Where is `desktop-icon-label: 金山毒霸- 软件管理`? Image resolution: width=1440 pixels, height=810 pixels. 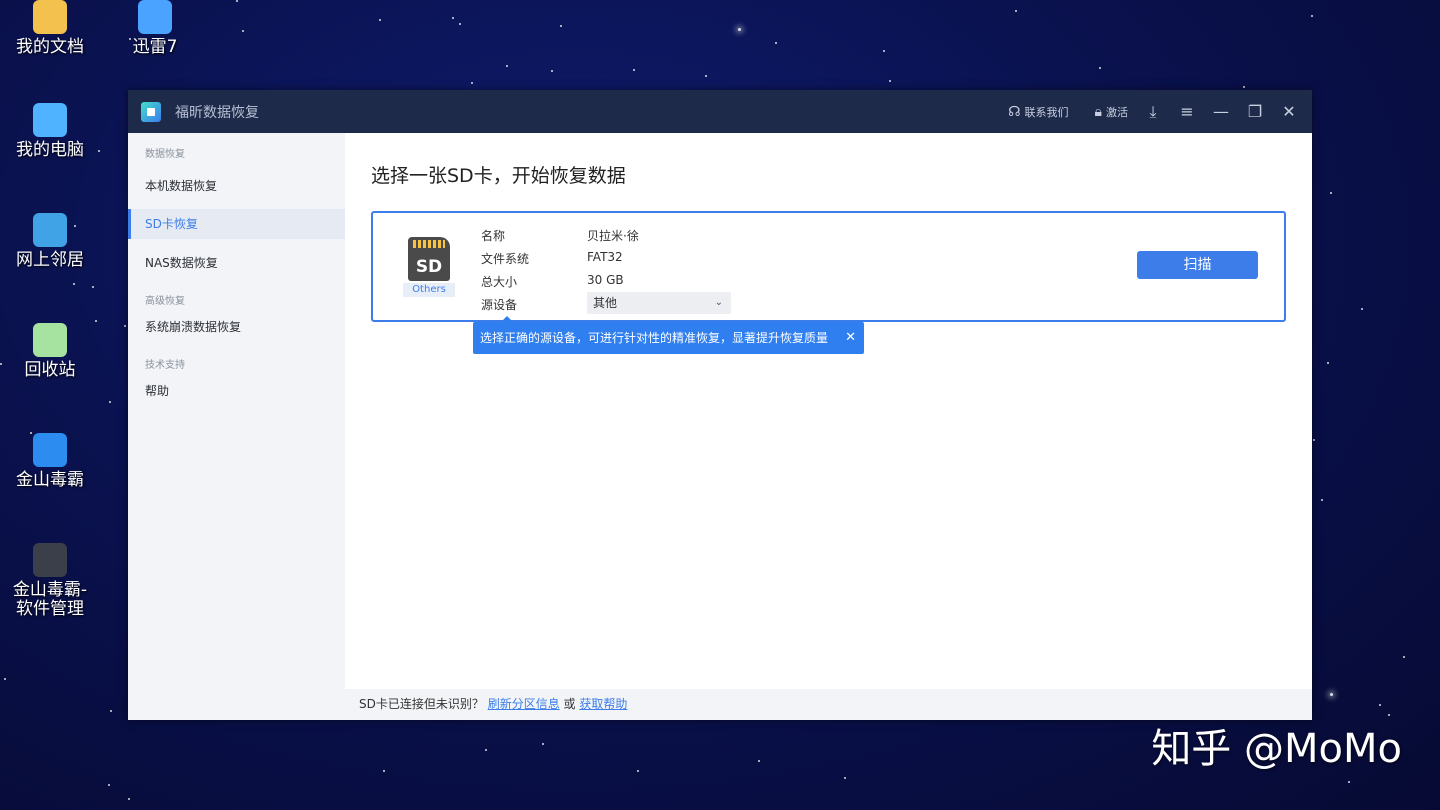
desktop-icon-label: 金山毒霸- 软件管理 is located at coordinates (50, 599).